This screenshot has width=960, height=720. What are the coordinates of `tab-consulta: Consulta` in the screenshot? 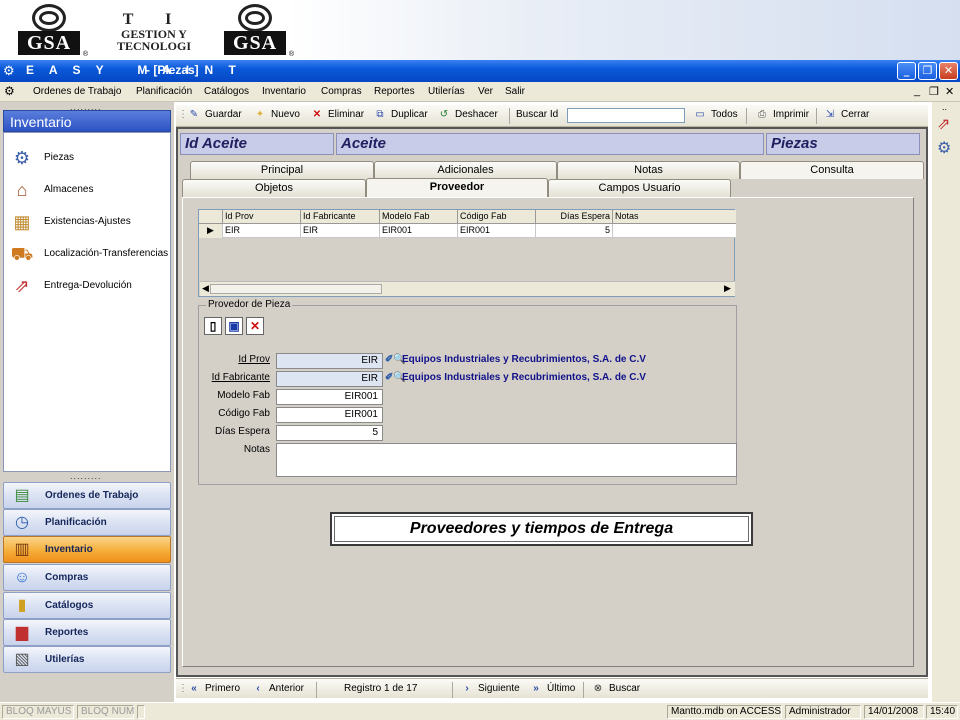 It's located at (832, 170).